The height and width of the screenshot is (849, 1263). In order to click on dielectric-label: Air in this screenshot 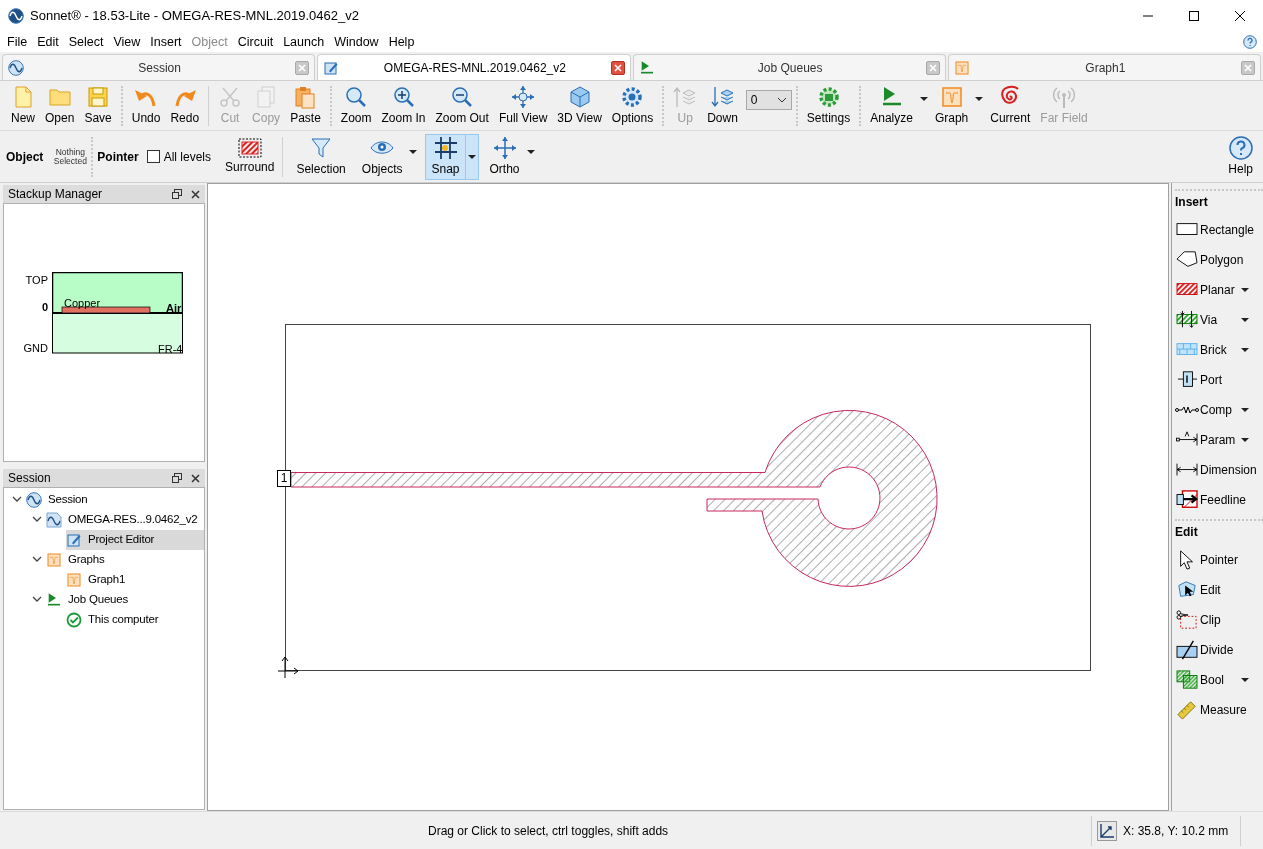, I will do `click(174, 308)`.